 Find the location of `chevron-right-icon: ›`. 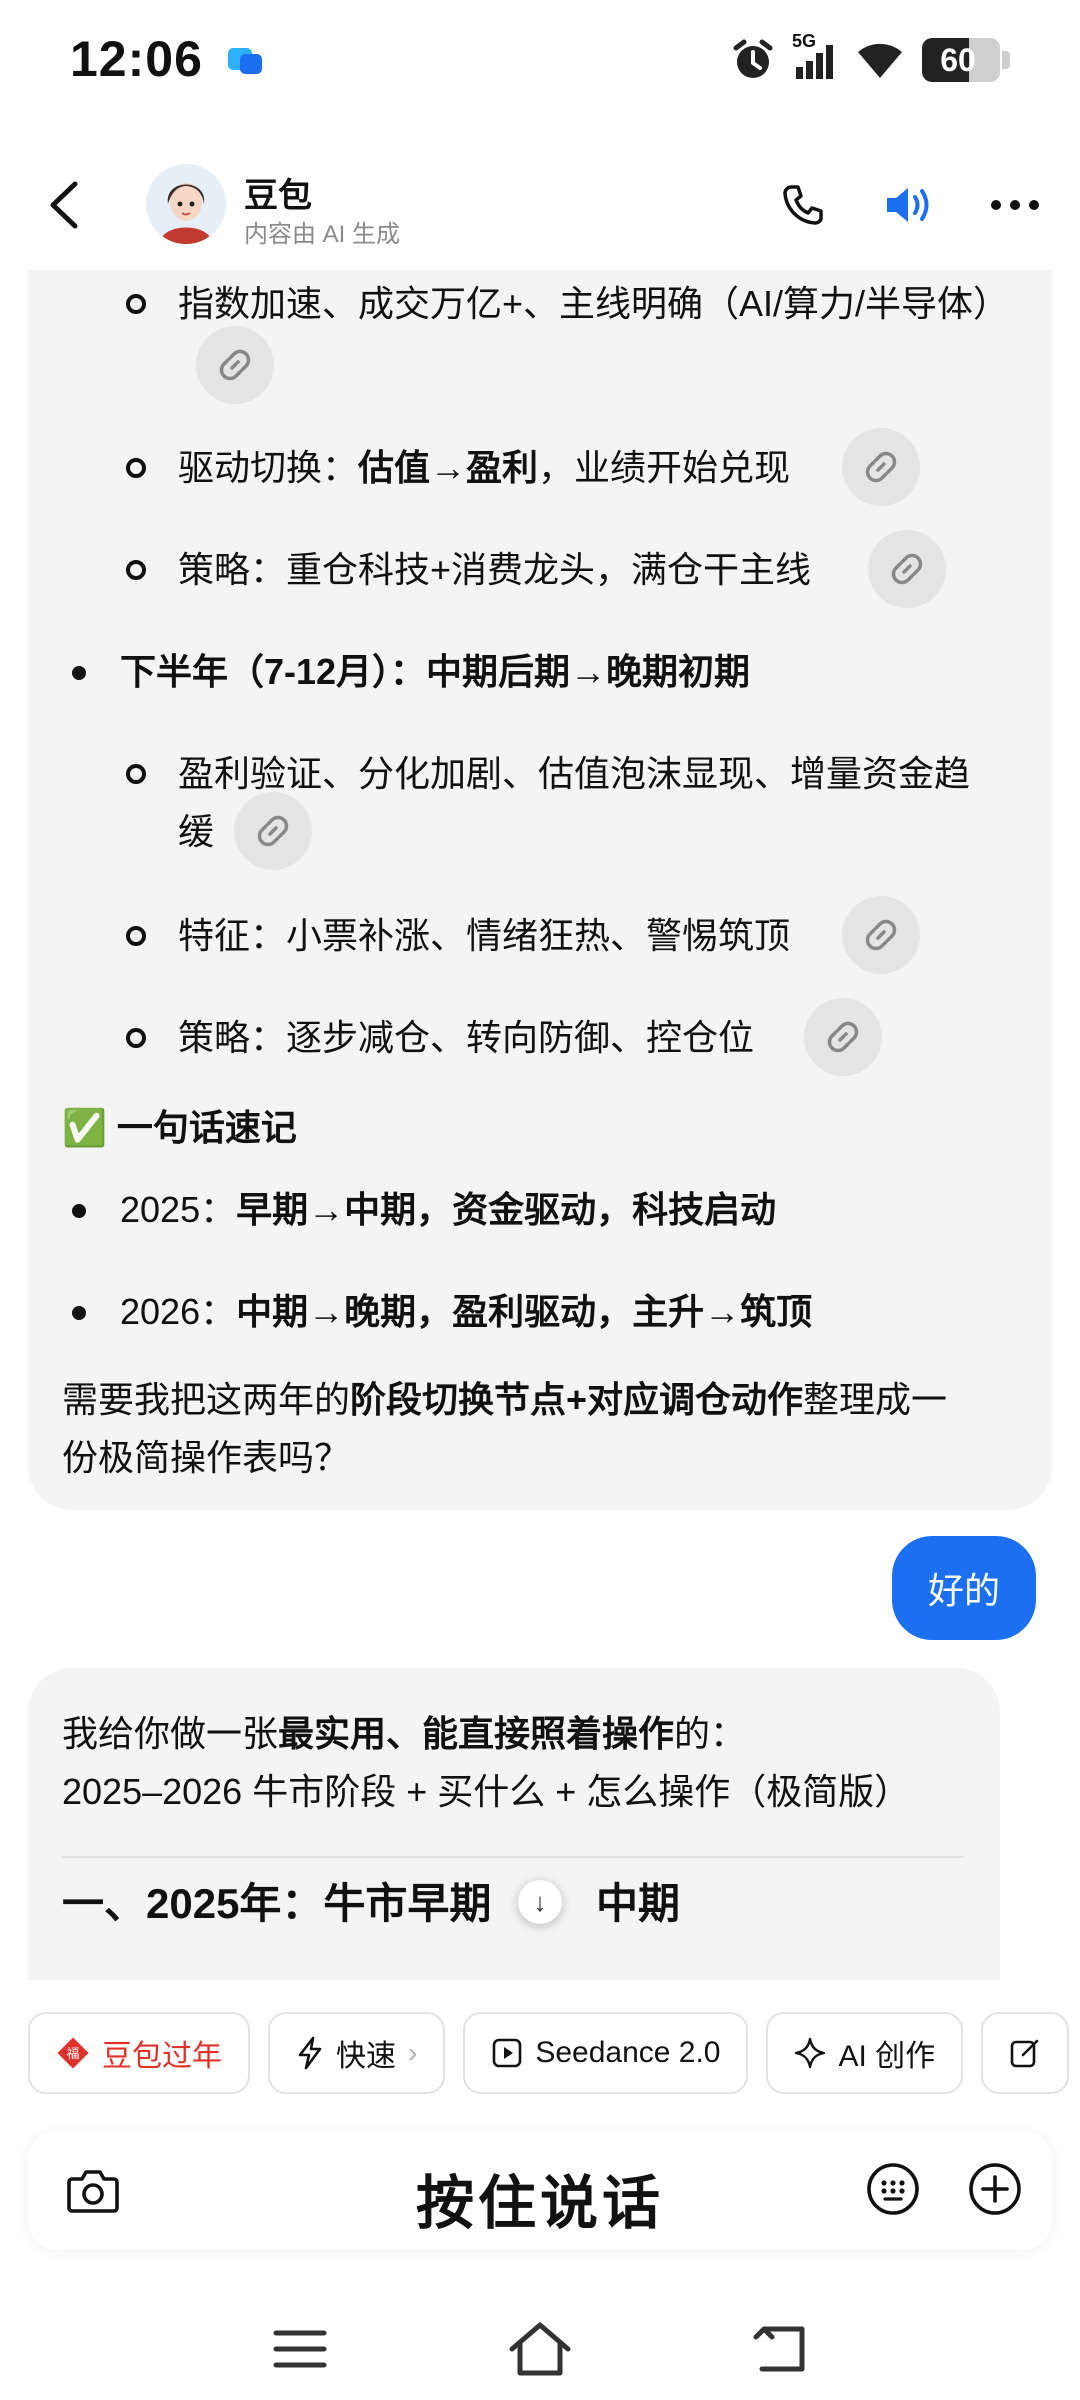

chevron-right-icon: › is located at coordinates (413, 2052).